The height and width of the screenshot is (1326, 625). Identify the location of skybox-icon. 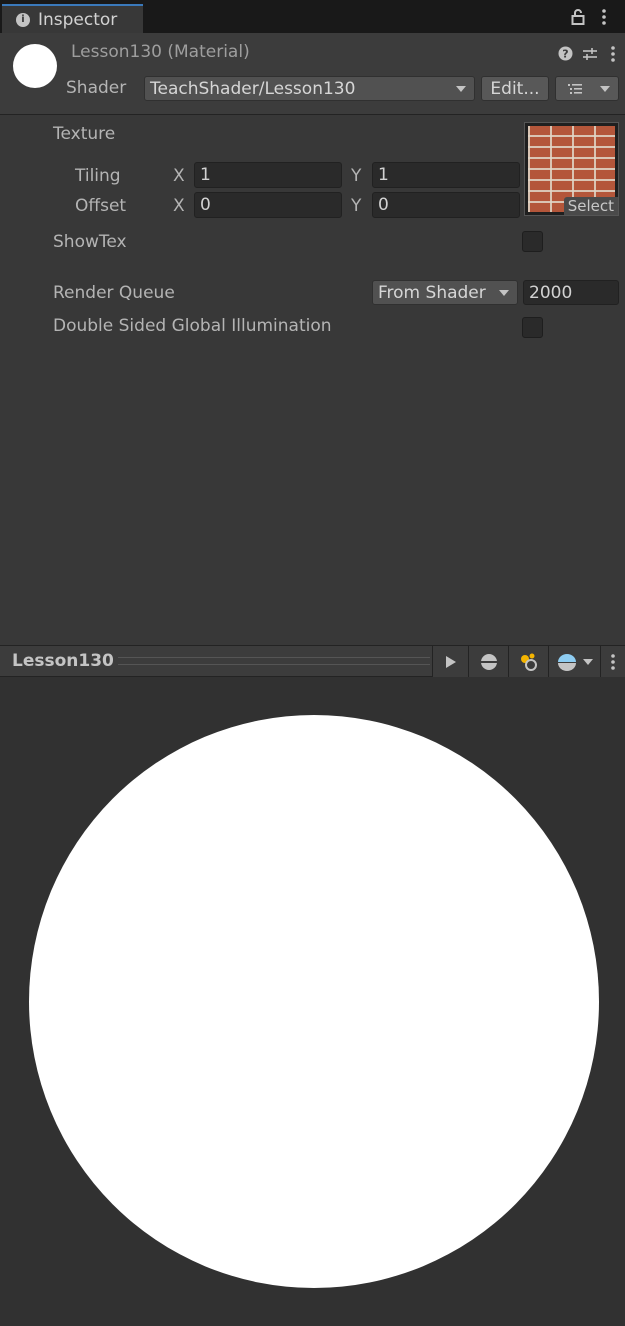
(574, 661).